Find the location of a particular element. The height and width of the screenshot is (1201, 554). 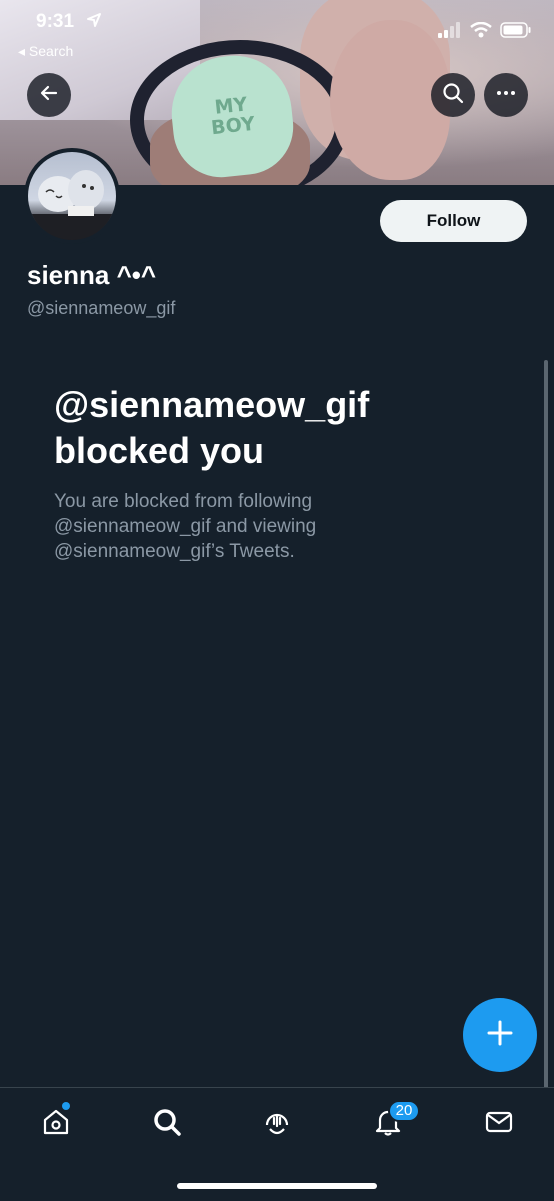

profile-handle: @siennameow_gif is located at coordinates (101, 308).